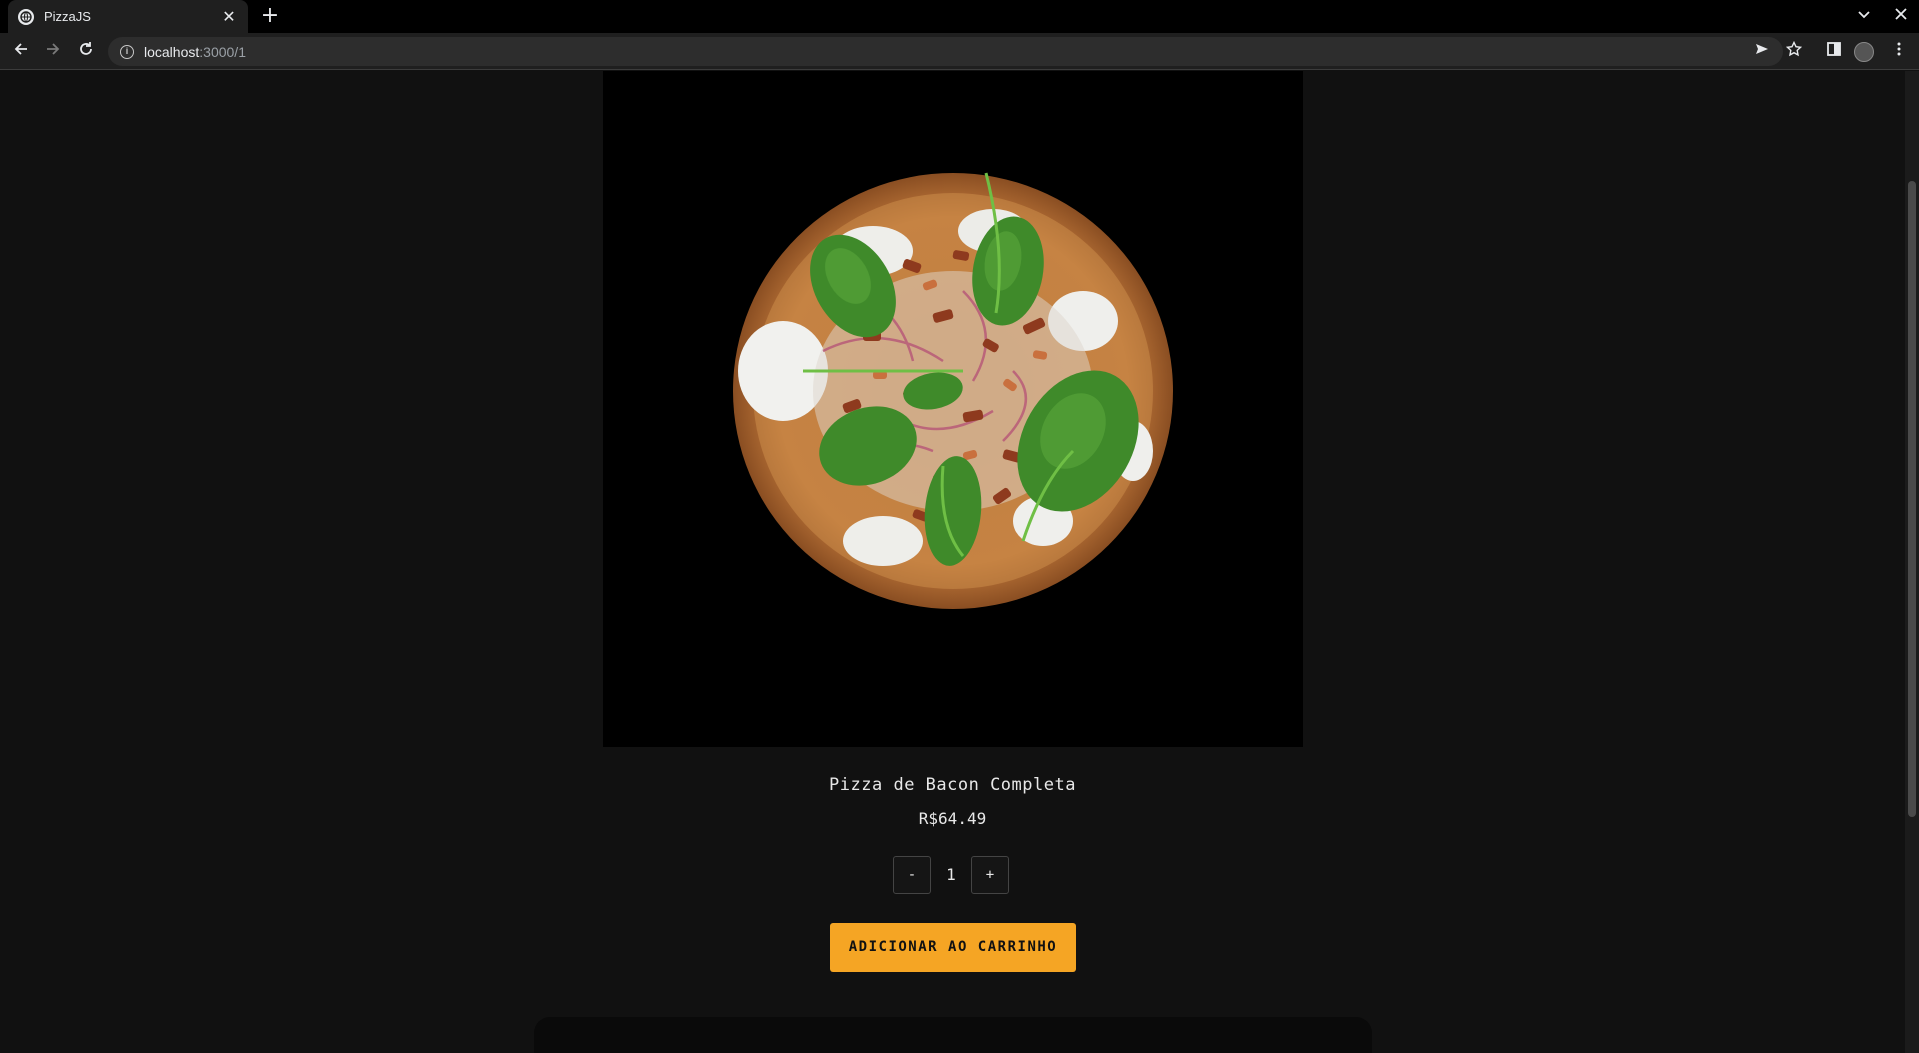 The width and height of the screenshot is (1919, 1053). What do you see at coordinates (67, 16) in the screenshot?
I see `tab-title: PizzaJS` at bounding box center [67, 16].